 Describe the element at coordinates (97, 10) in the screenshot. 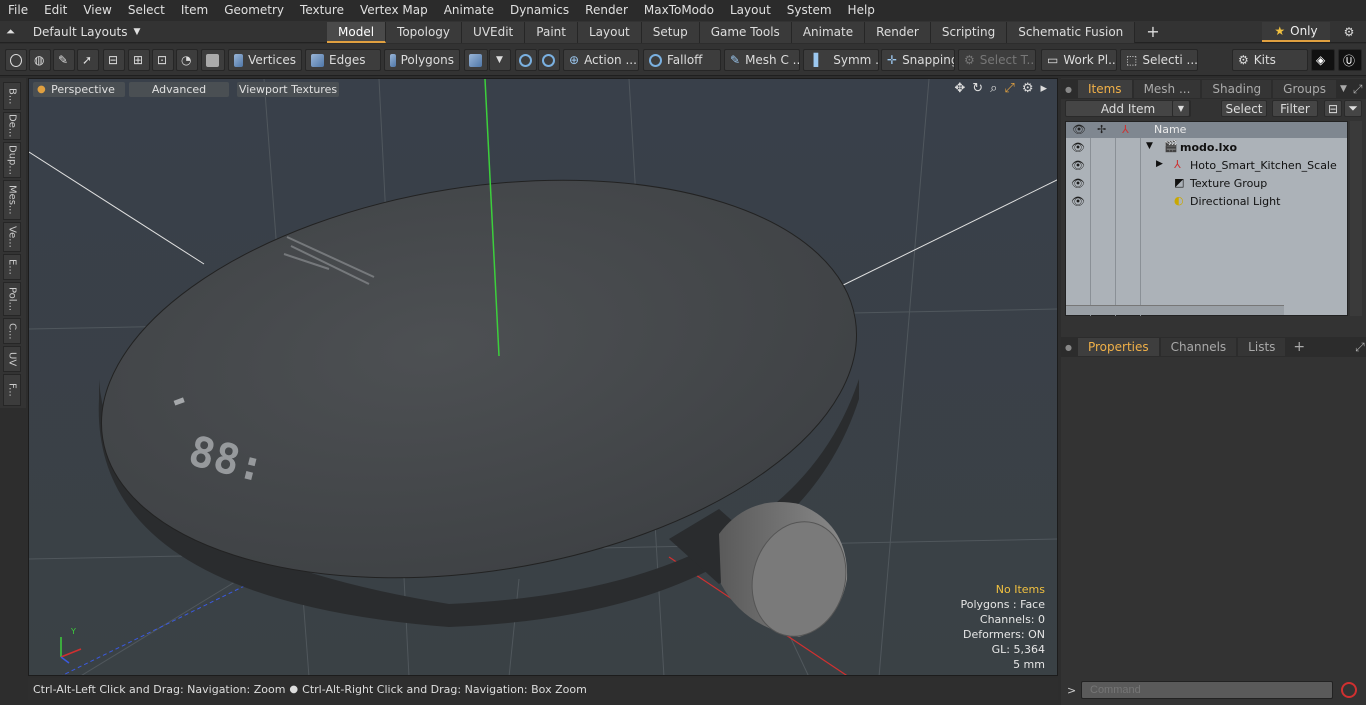

I see `menu-view: View` at that location.